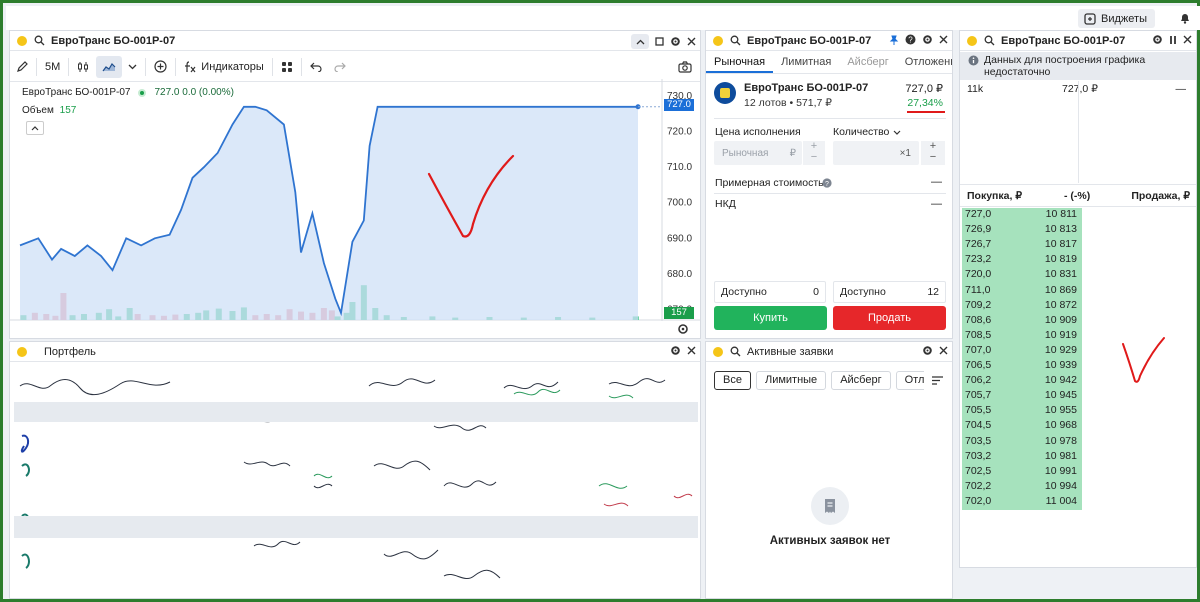 This screenshot has width=1200, height=602. I want to click on price-minus: −, so click(814, 157).